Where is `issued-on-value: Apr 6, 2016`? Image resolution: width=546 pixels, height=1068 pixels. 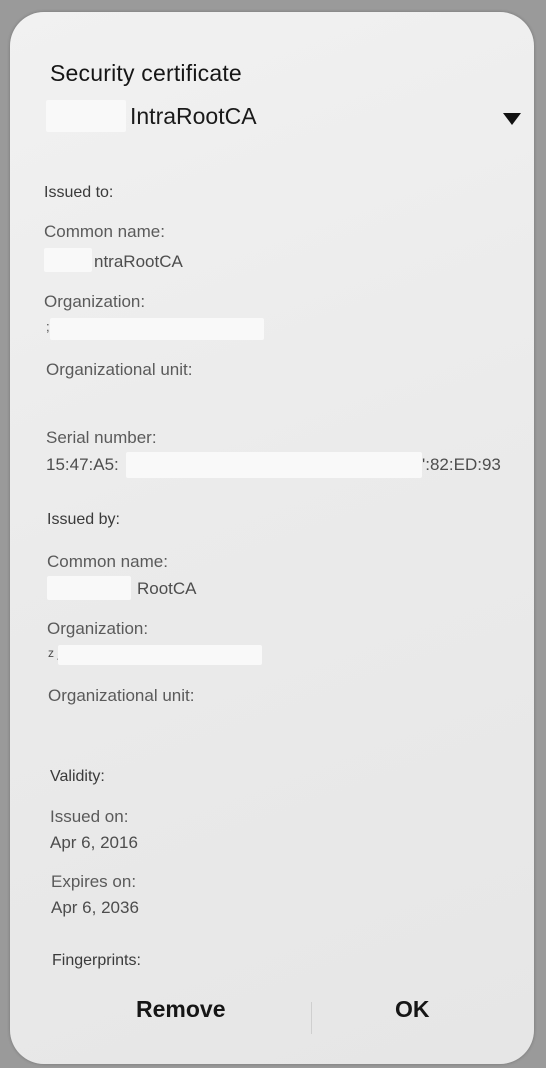
issued-on-value: Apr 6, 2016 is located at coordinates (94, 842).